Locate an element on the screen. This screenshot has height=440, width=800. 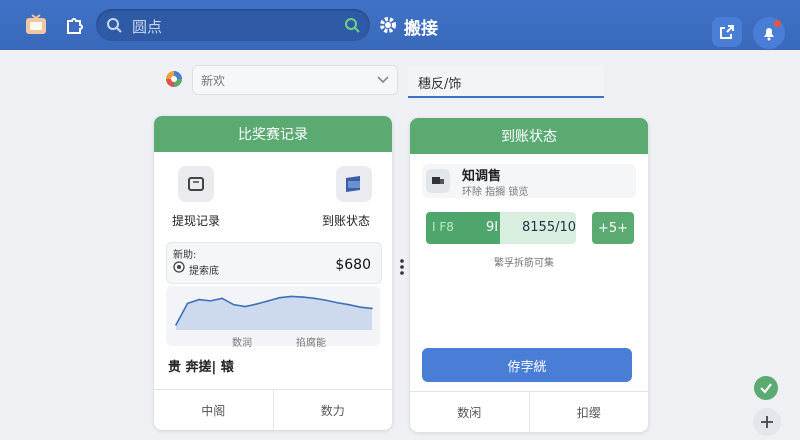
stat-mid: 9I is located at coordinates (492, 227).